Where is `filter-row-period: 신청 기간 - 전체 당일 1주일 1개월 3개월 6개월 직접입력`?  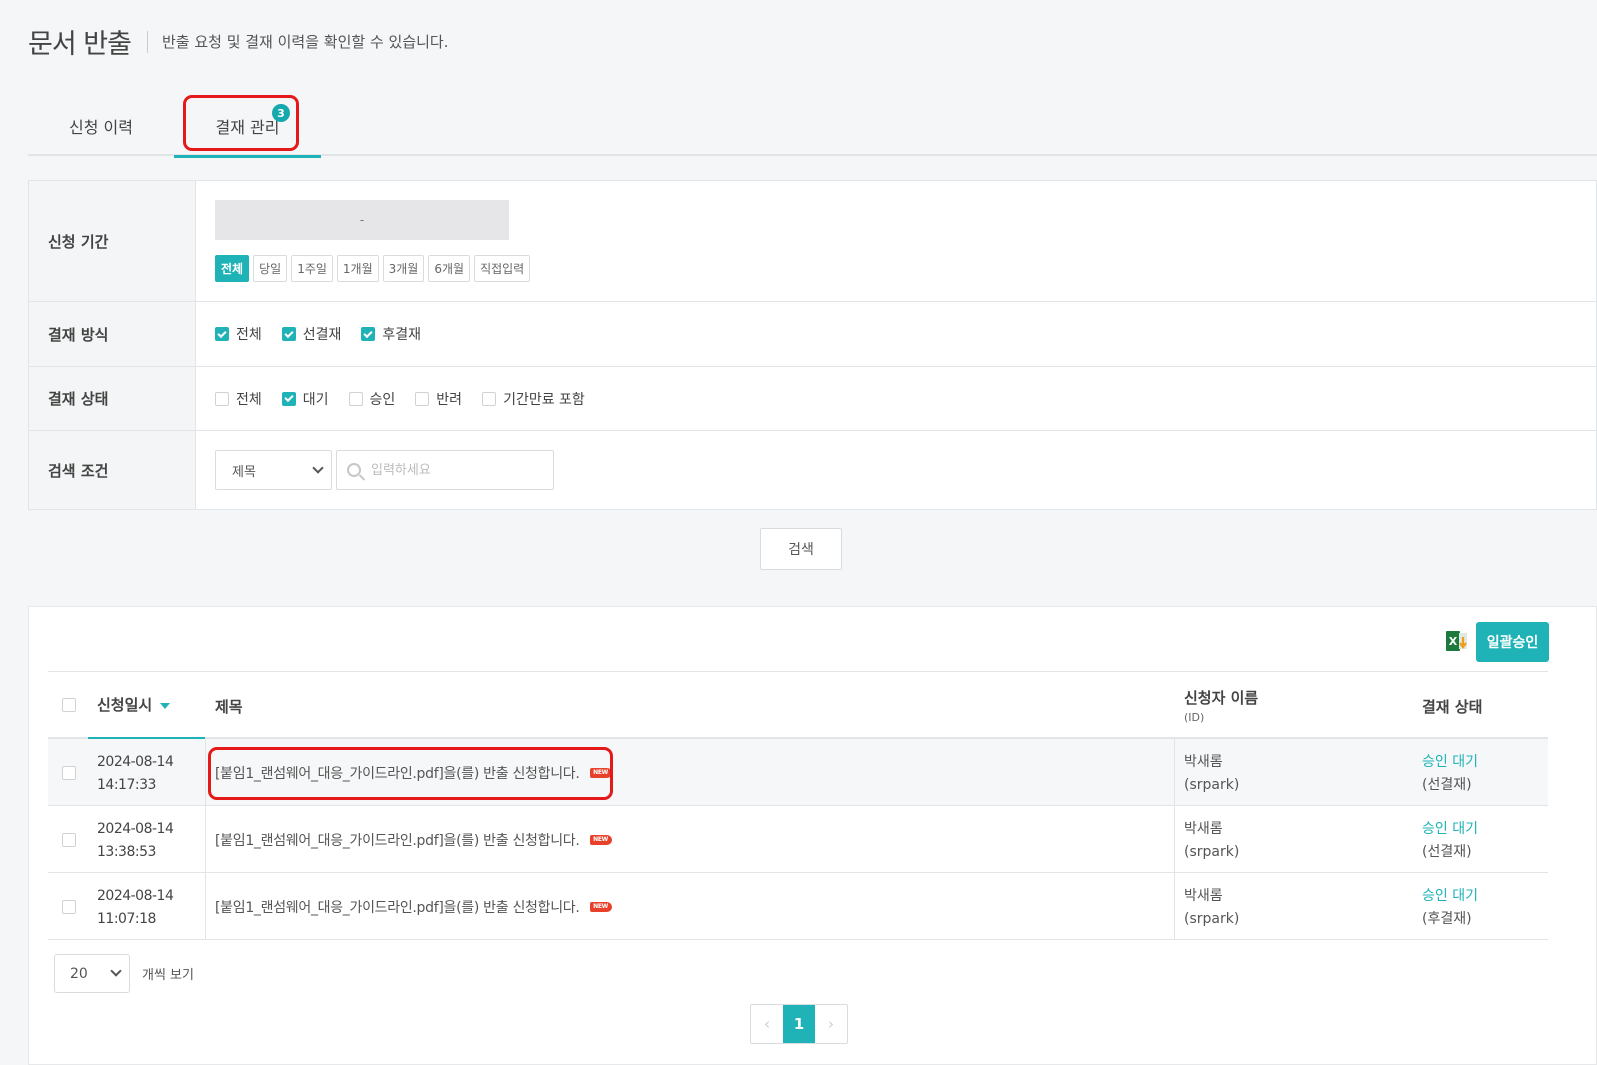 filter-row-period: 신청 기간 - 전체 당일 1주일 1개월 3개월 6개월 직접입력 is located at coordinates (812, 241).